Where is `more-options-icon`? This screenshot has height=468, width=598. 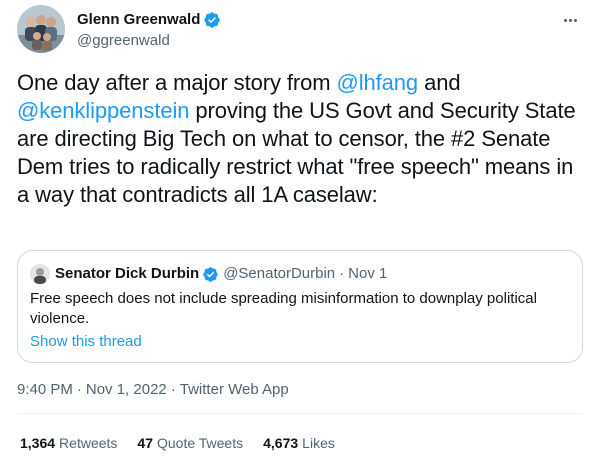 more-options-icon is located at coordinates (570, 20).